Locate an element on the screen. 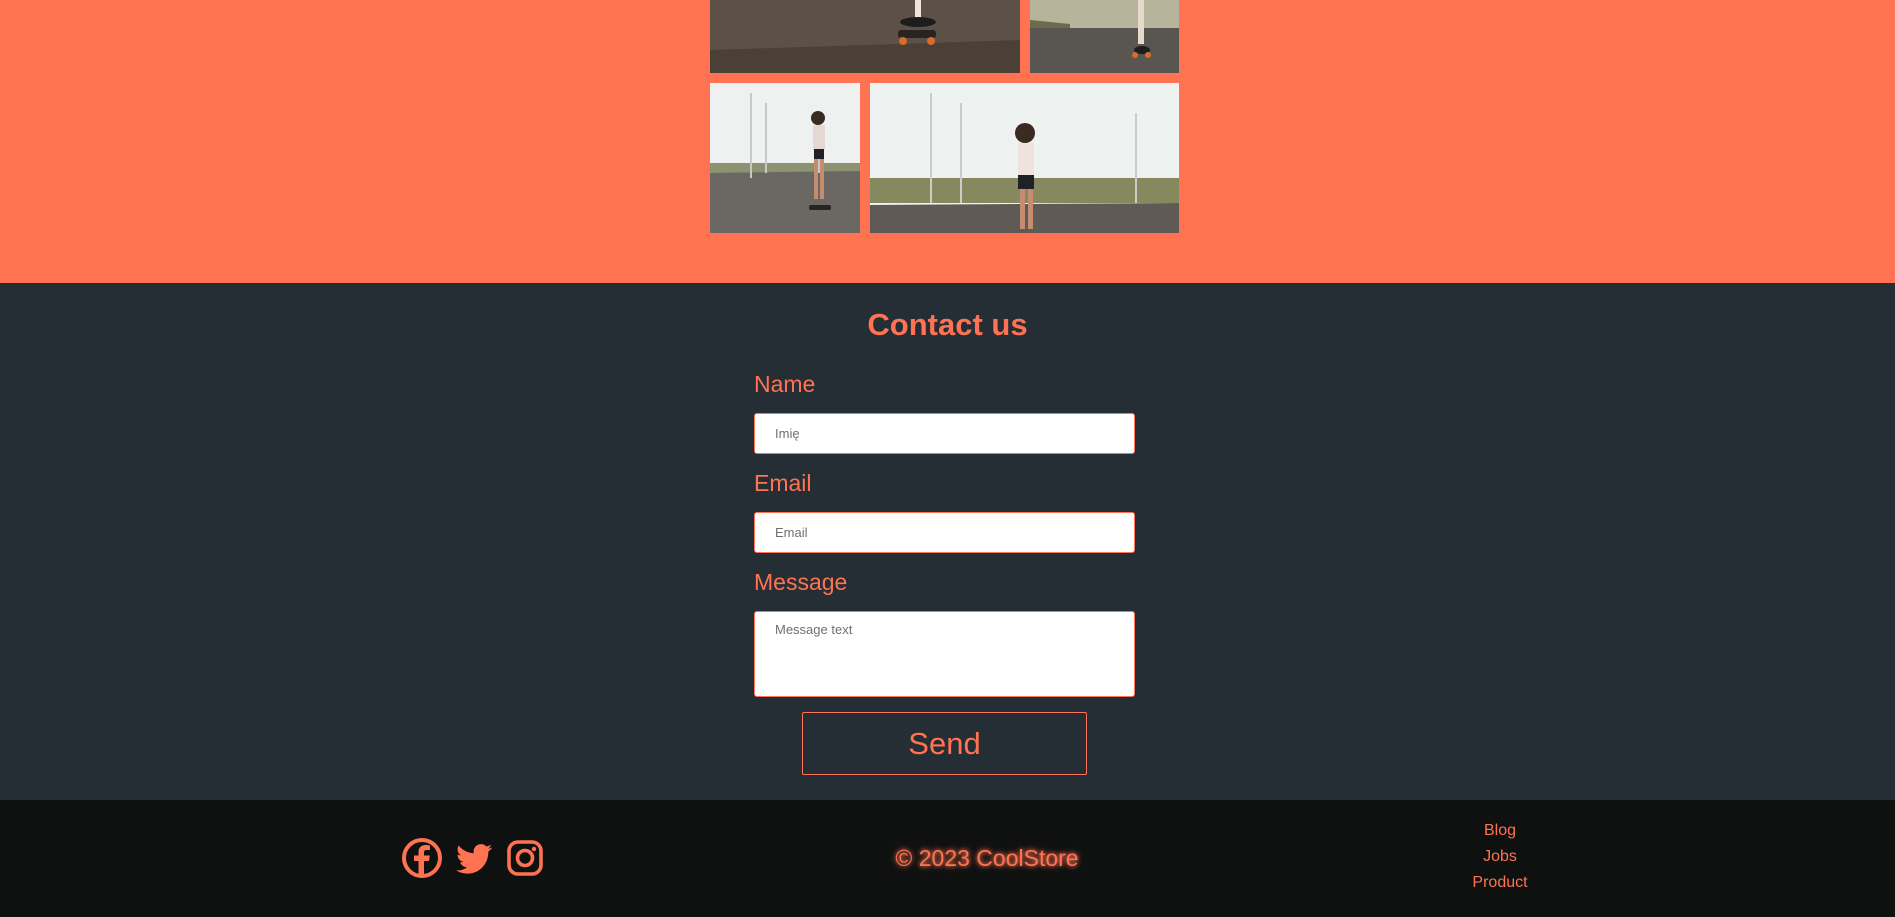  message-textarea is located at coordinates (944, 654).